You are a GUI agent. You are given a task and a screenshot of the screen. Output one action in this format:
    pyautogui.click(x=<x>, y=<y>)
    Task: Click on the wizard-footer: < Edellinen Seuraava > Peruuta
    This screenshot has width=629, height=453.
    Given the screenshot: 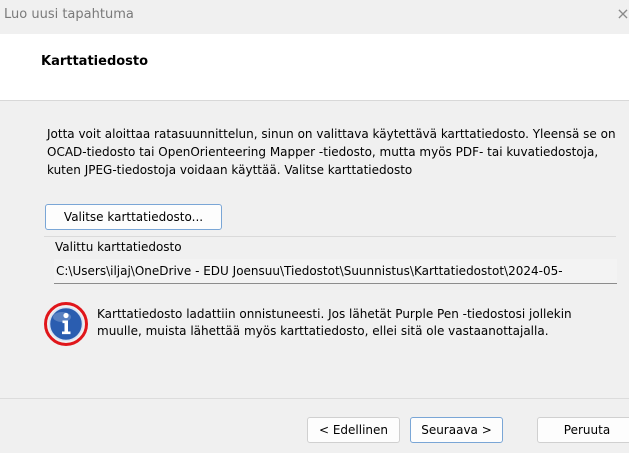 What is the action you would take?
    pyautogui.click(x=314, y=425)
    